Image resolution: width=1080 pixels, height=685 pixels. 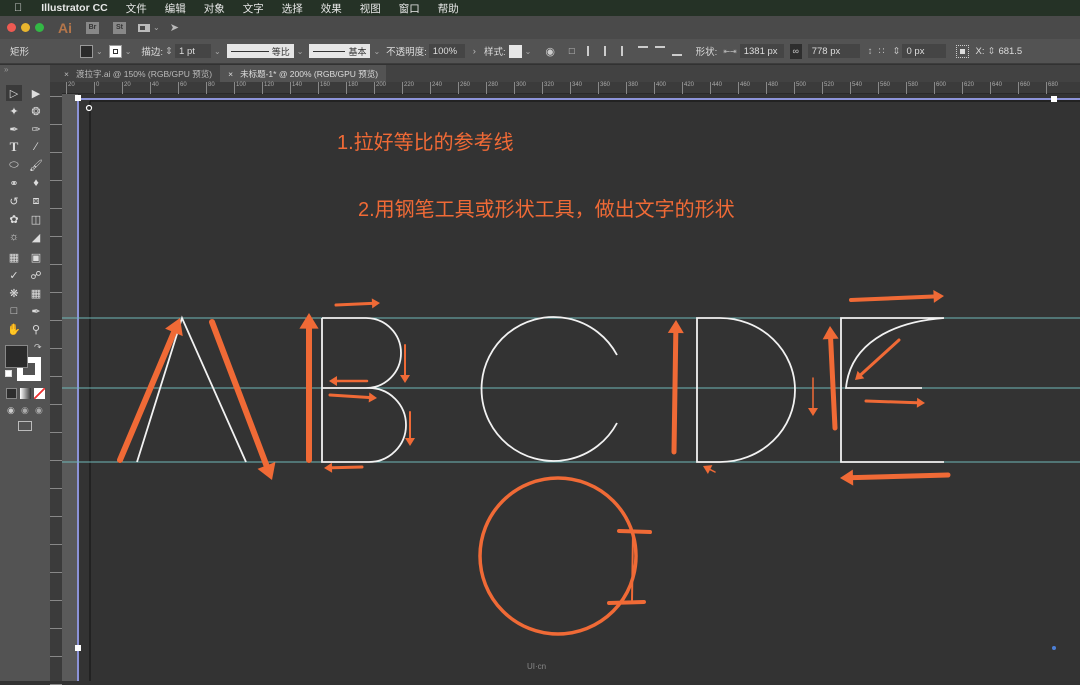 I want to click on menu-view: 视图, so click(x=370, y=8).